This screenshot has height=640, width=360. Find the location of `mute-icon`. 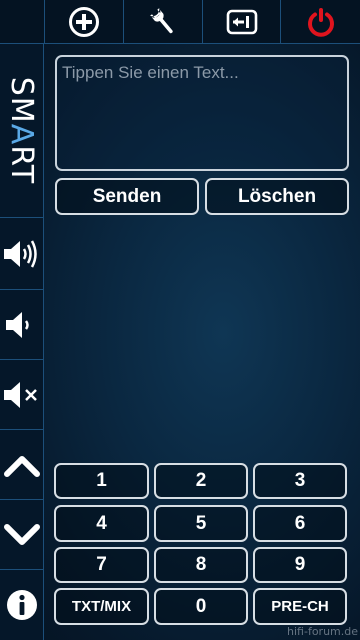

mute-icon is located at coordinates (20, 394).